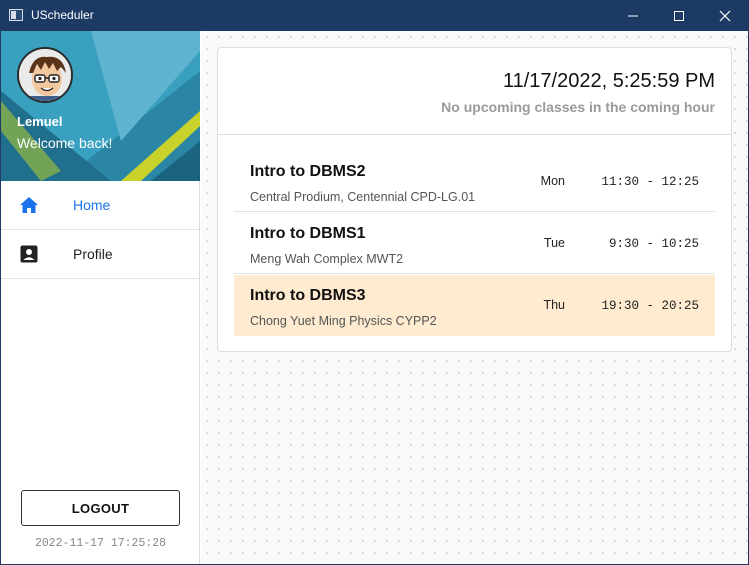 The image size is (749, 565). What do you see at coordinates (92, 205) in the screenshot?
I see `nav-label-home: Home` at bounding box center [92, 205].